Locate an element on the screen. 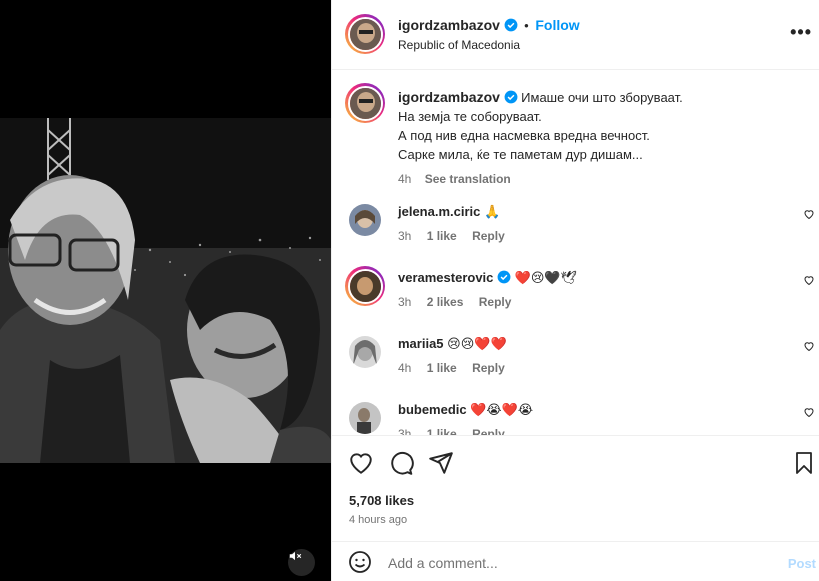 The height and width of the screenshot is (581, 819). post-comment-button: Post is located at coordinates (802, 563).